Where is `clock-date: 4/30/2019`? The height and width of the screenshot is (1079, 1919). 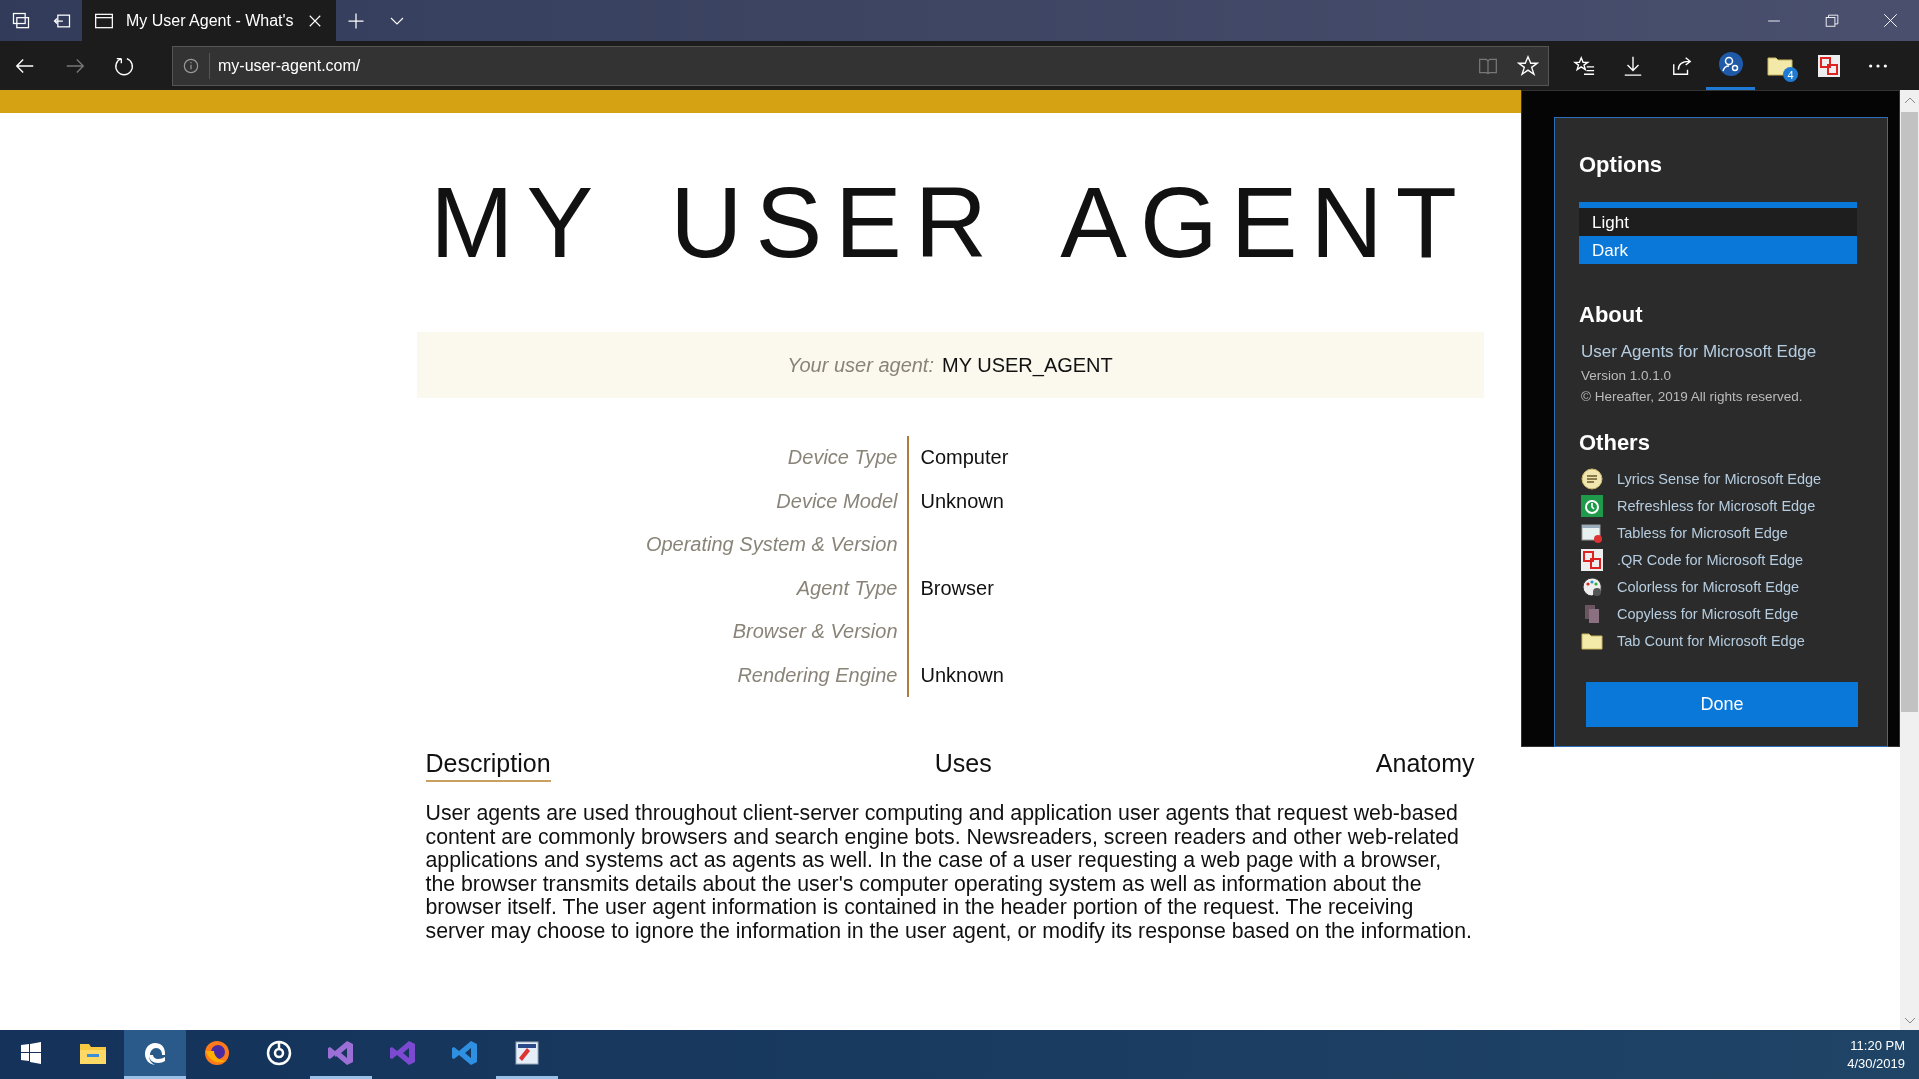 clock-date: 4/30/2019 is located at coordinates (1876, 1063).